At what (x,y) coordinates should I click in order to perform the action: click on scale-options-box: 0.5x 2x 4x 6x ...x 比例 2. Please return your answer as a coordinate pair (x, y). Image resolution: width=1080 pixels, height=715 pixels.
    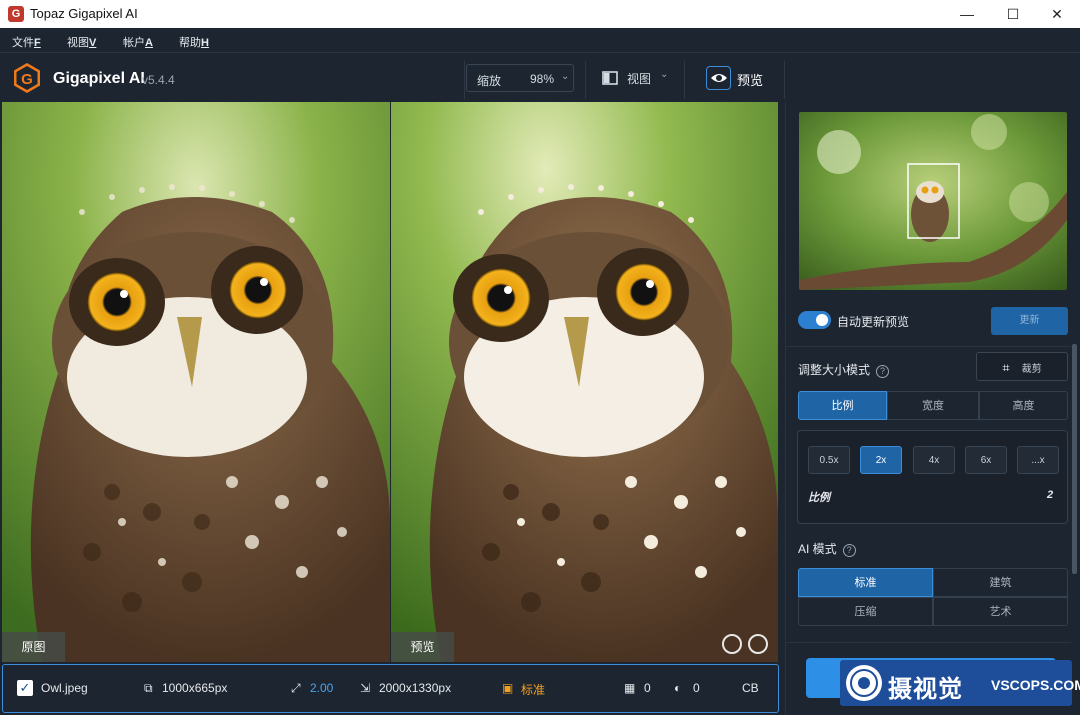
    Looking at the image, I should click on (932, 477).